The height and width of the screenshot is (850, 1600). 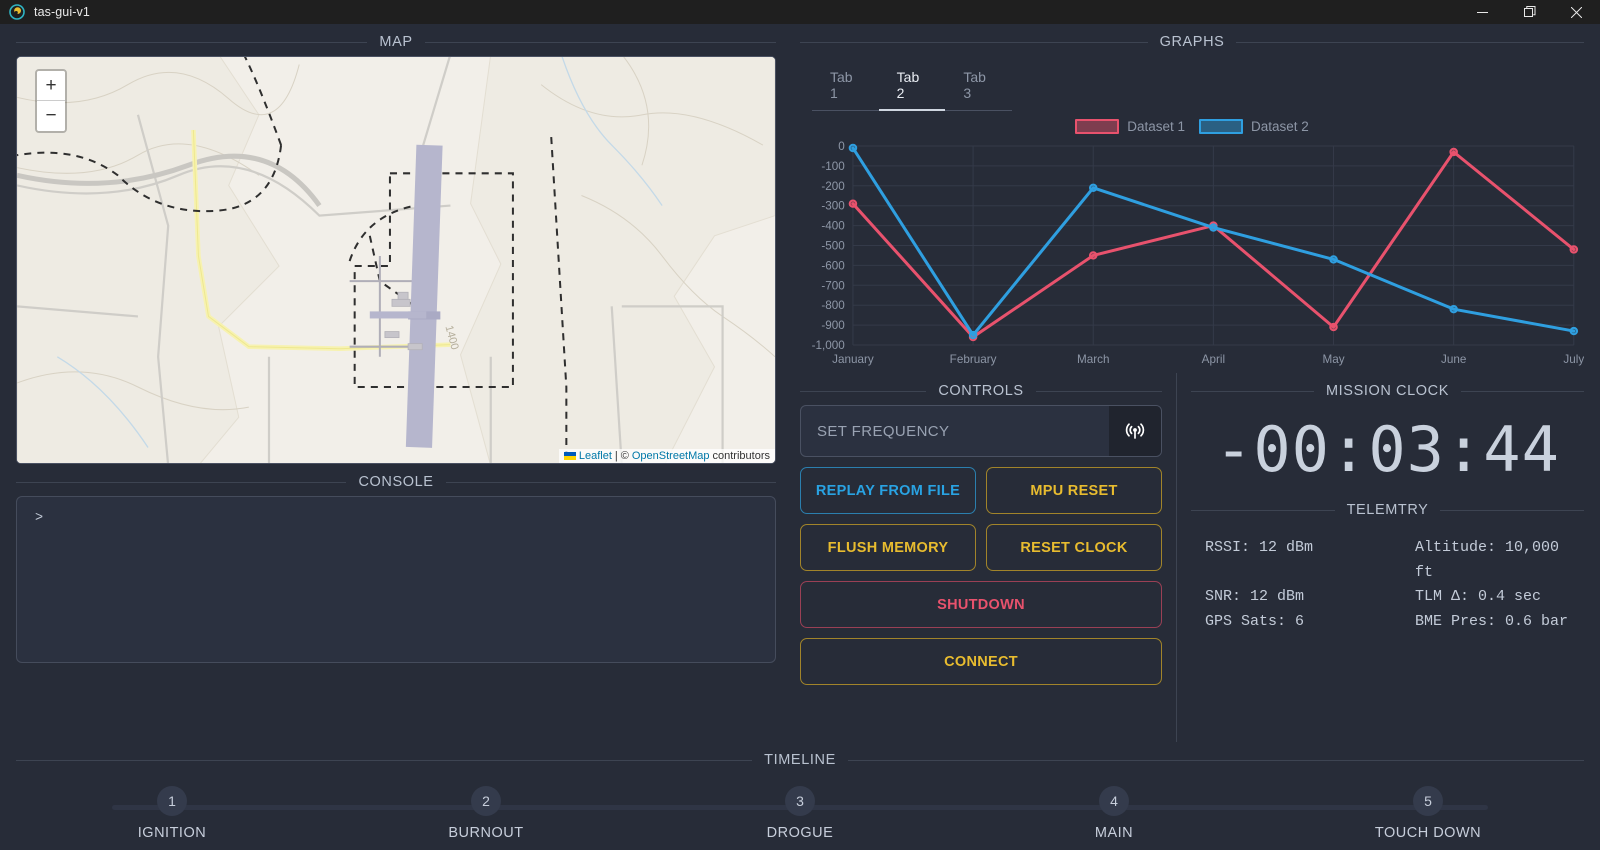 I want to click on graphs-section-header: GRAPHS, so click(x=1192, y=40).